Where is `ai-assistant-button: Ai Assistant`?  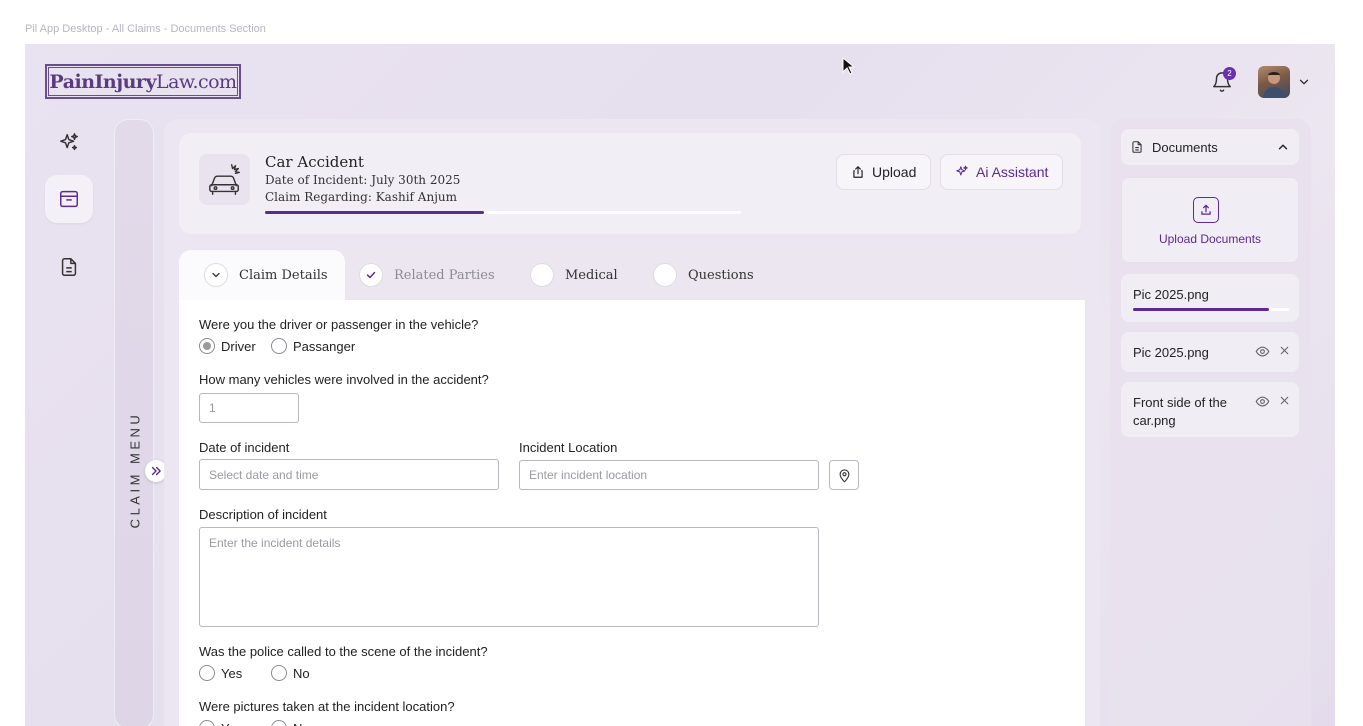 ai-assistant-button: Ai Assistant is located at coordinates (1002, 172).